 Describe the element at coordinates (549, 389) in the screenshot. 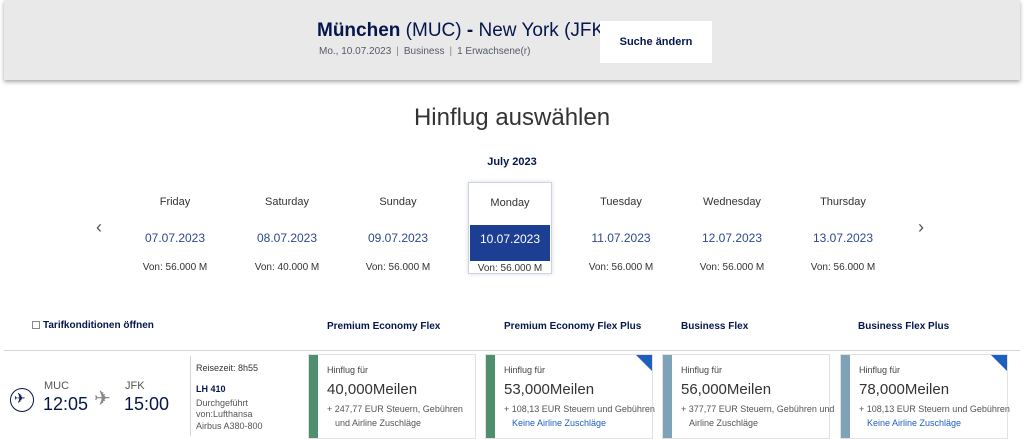

I see `fare-miles: 53,000Meilen` at that location.